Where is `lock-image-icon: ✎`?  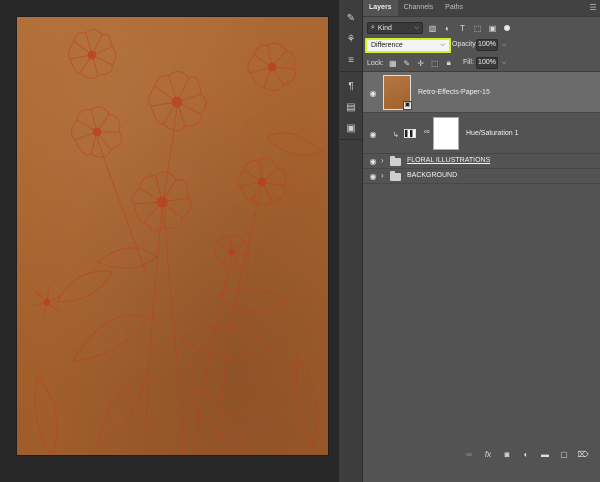 lock-image-icon: ✎ is located at coordinates (407, 63).